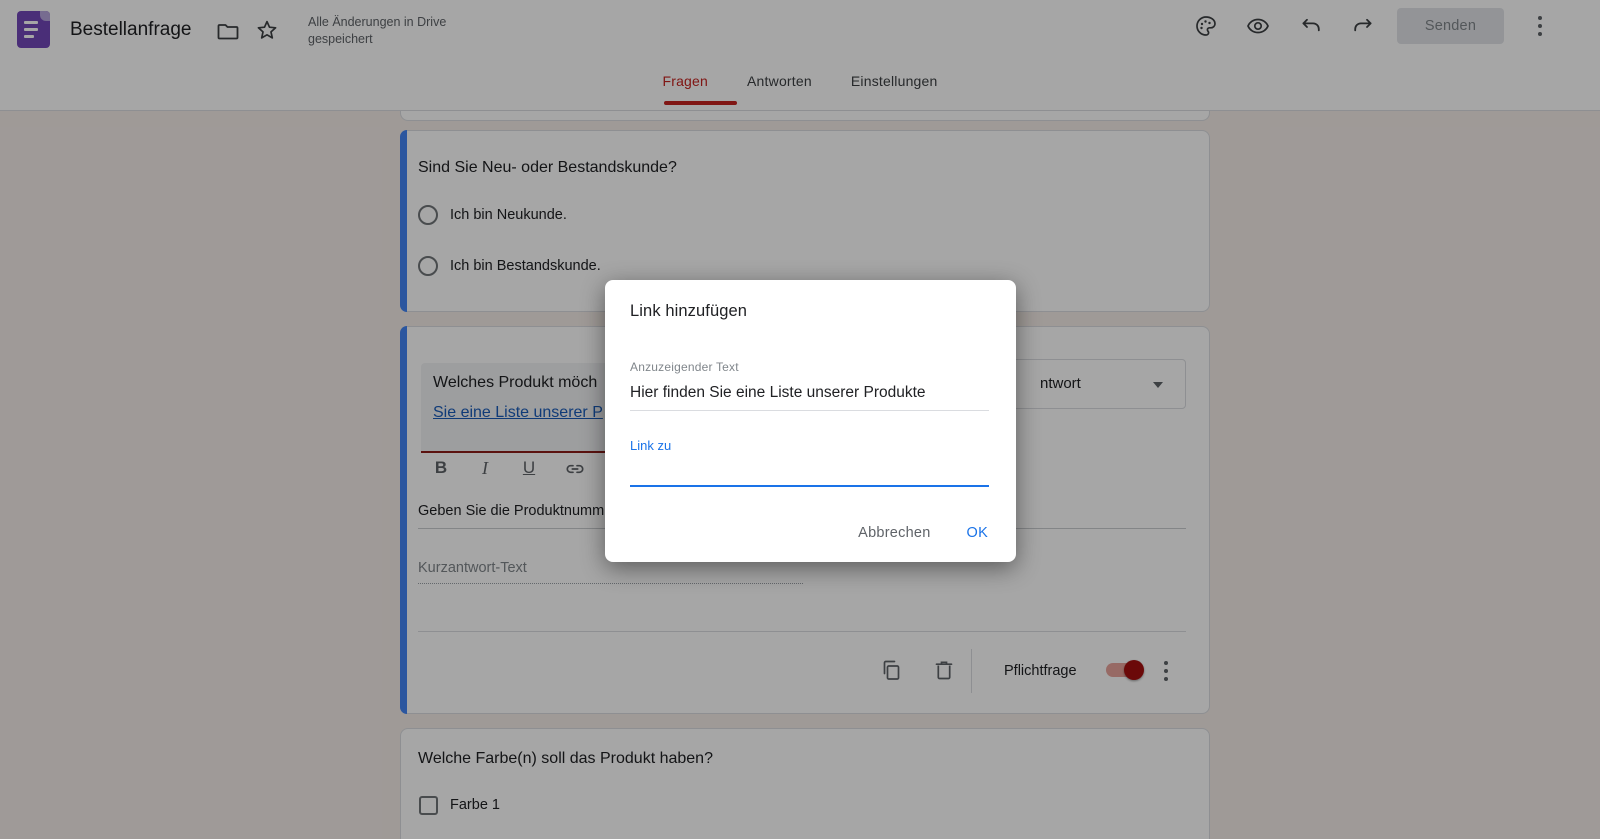 The height and width of the screenshot is (839, 1600). I want to click on display-text-label: Anzuzeigender Text, so click(684, 367).